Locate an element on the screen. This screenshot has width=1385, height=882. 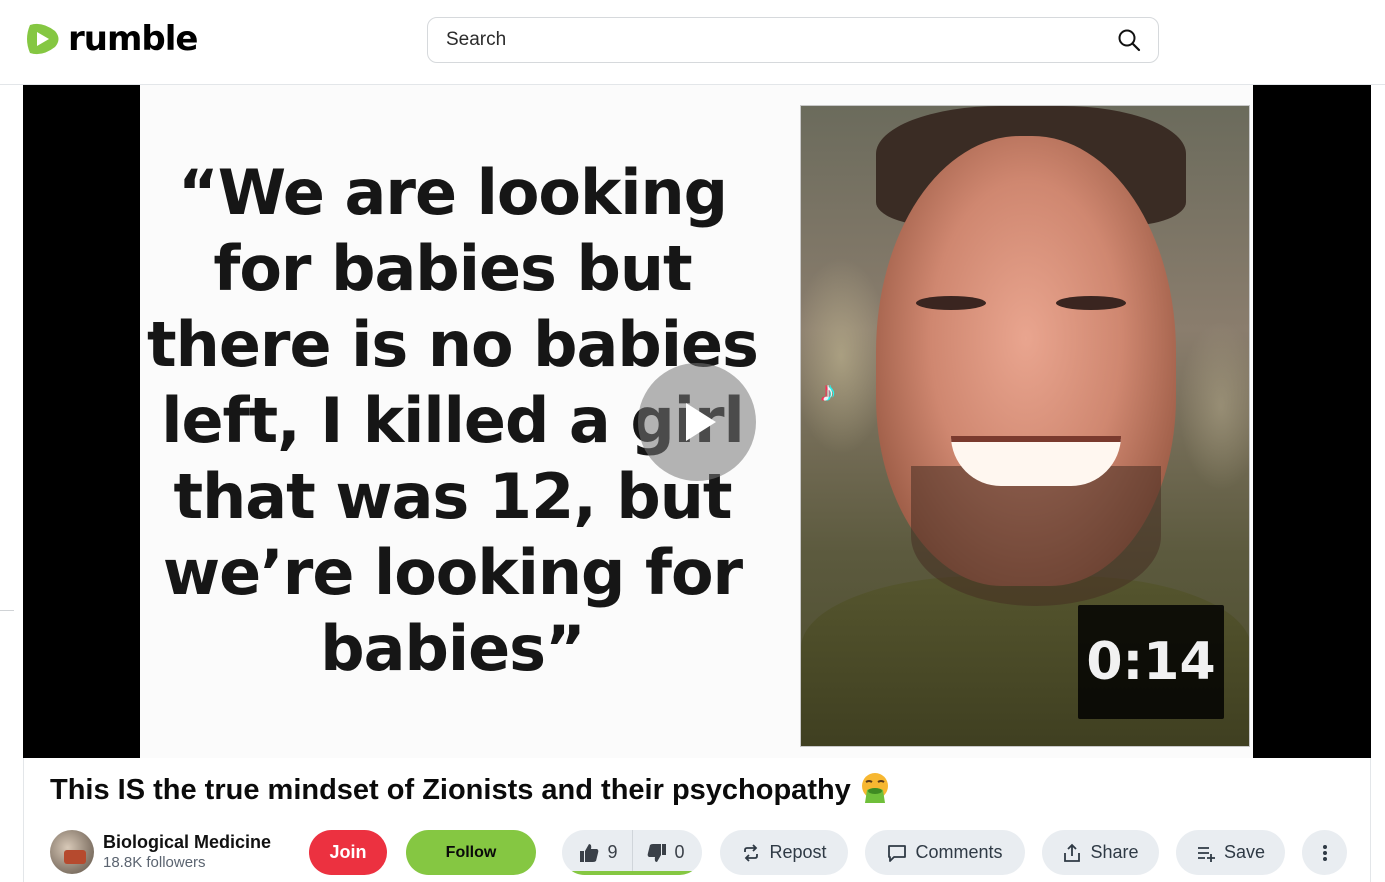
save-button: Save is located at coordinates (1230, 852).